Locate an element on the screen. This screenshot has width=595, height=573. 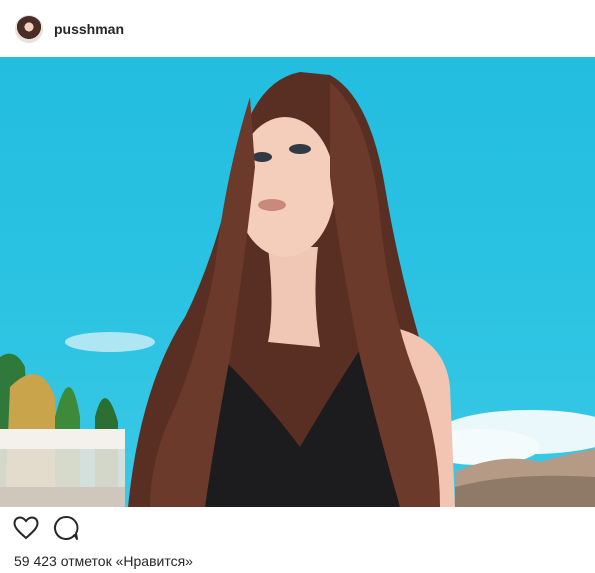
comment-bubble-icon is located at coordinates (66, 527).